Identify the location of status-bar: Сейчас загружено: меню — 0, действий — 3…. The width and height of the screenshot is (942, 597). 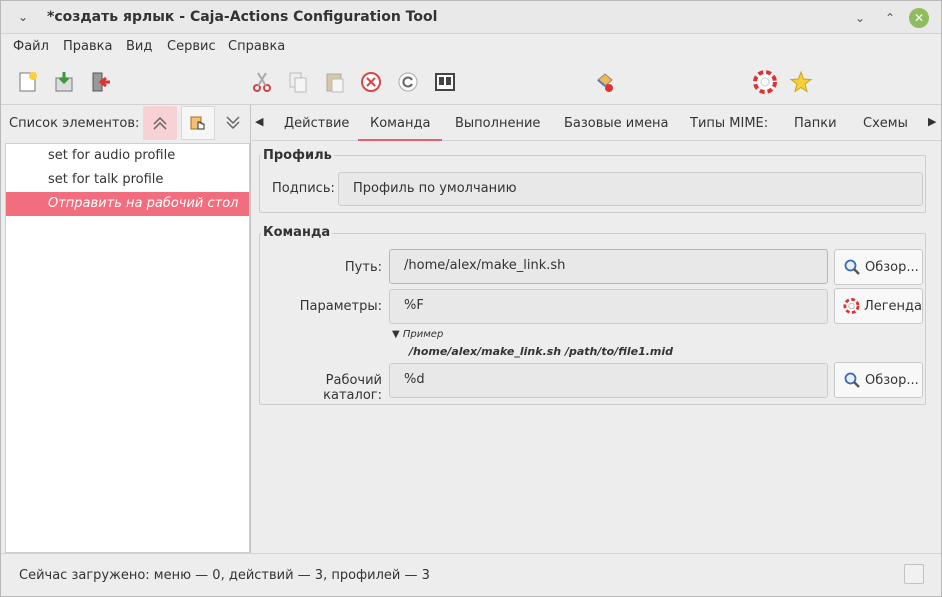
(471, 574).